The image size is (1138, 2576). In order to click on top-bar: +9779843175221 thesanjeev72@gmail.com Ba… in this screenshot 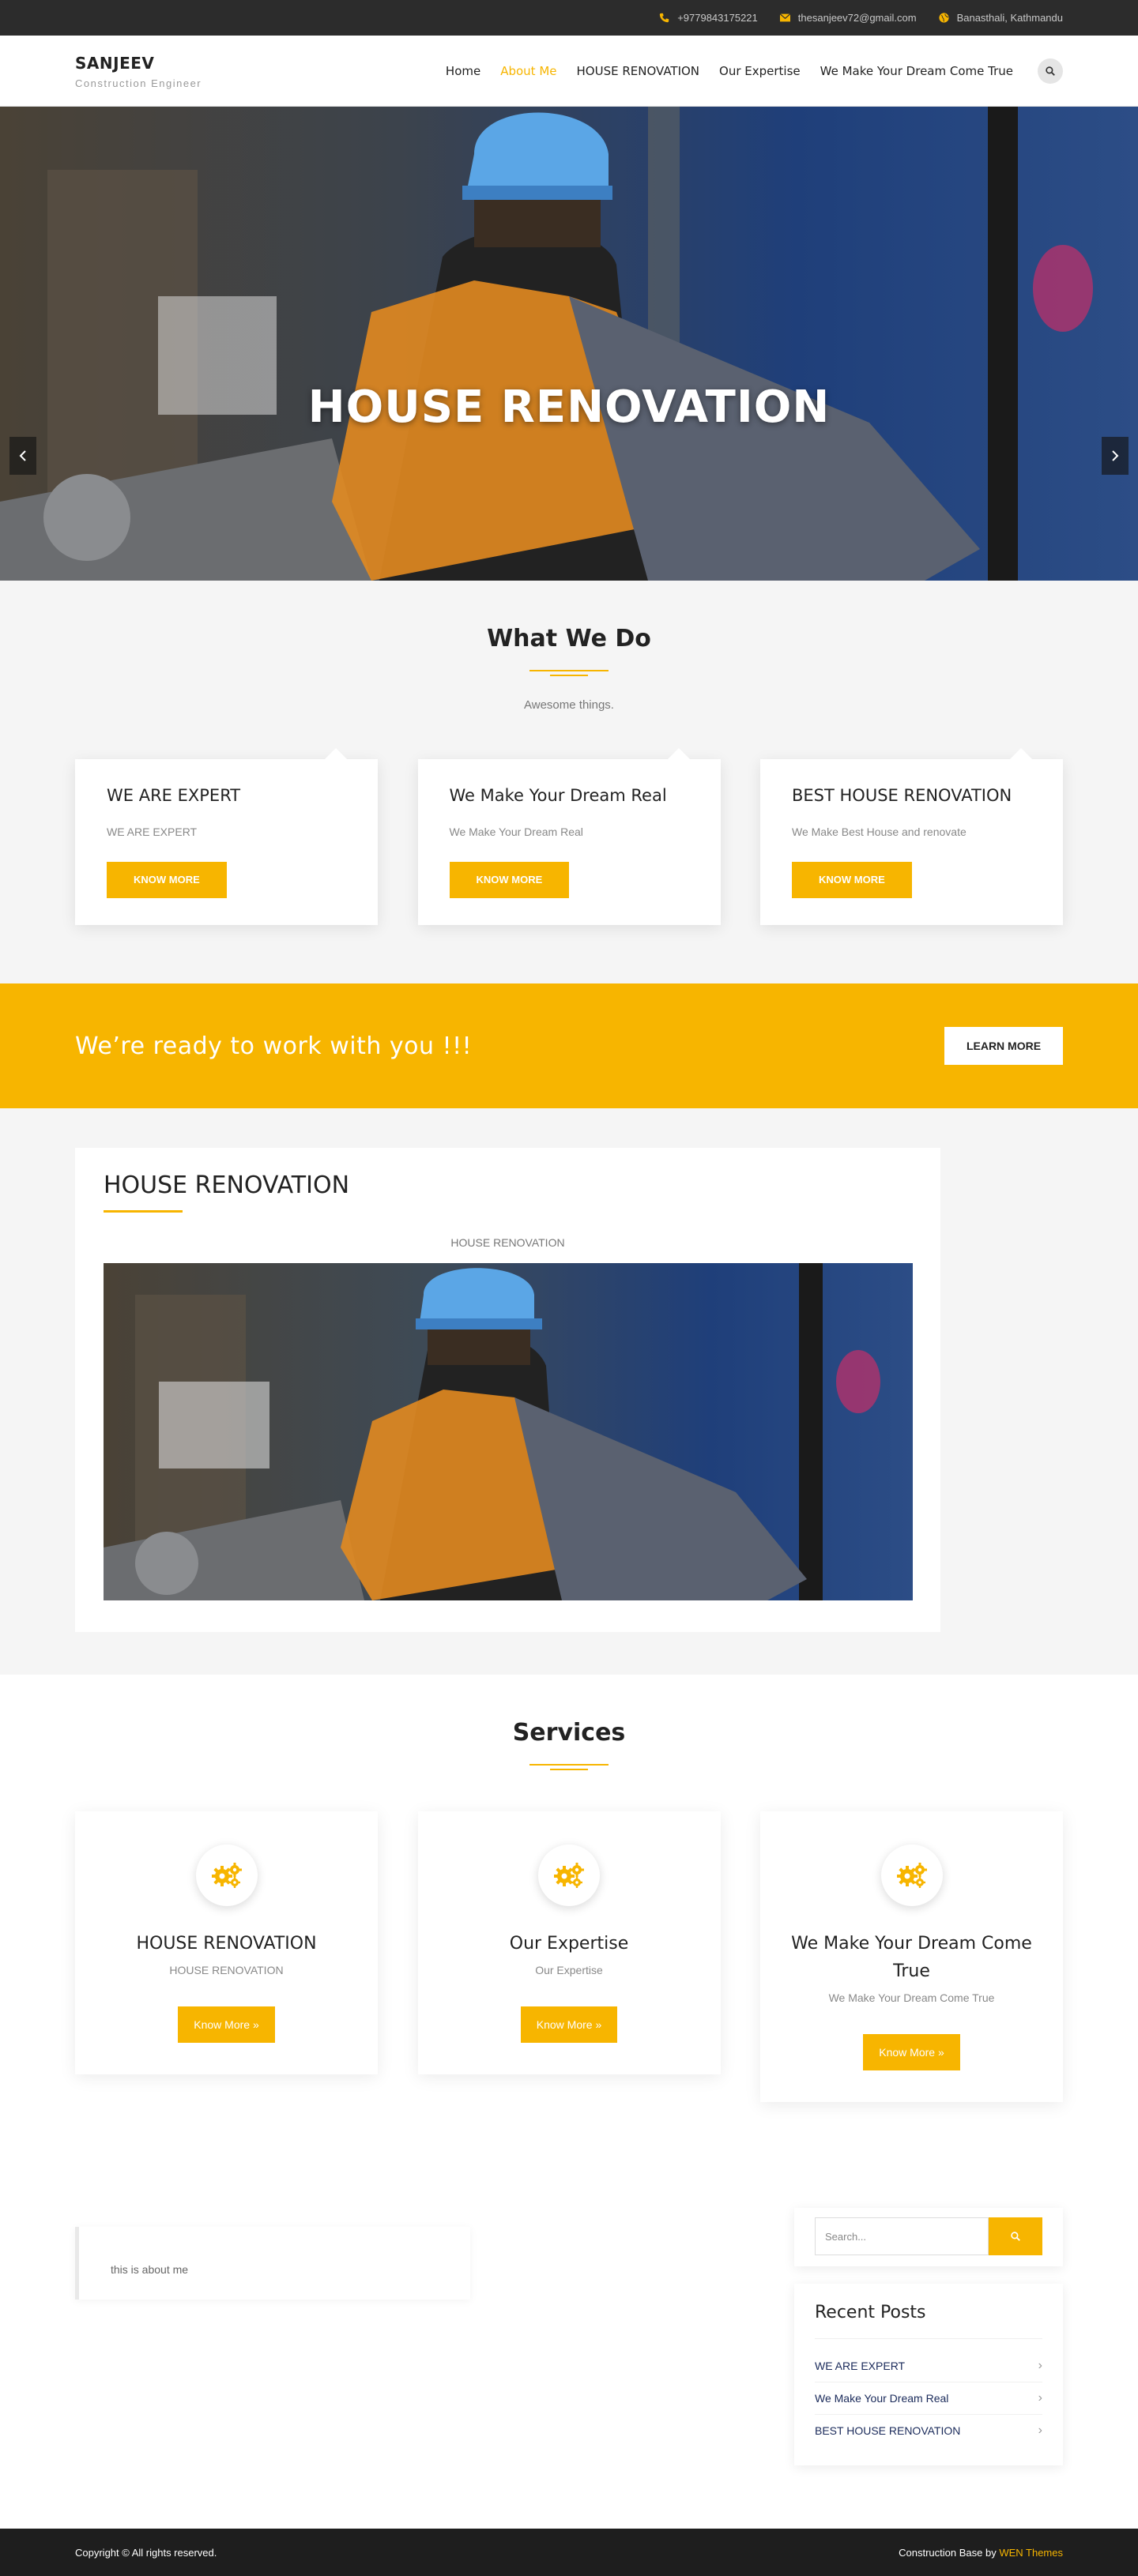, I will do `click(569, 18)`.